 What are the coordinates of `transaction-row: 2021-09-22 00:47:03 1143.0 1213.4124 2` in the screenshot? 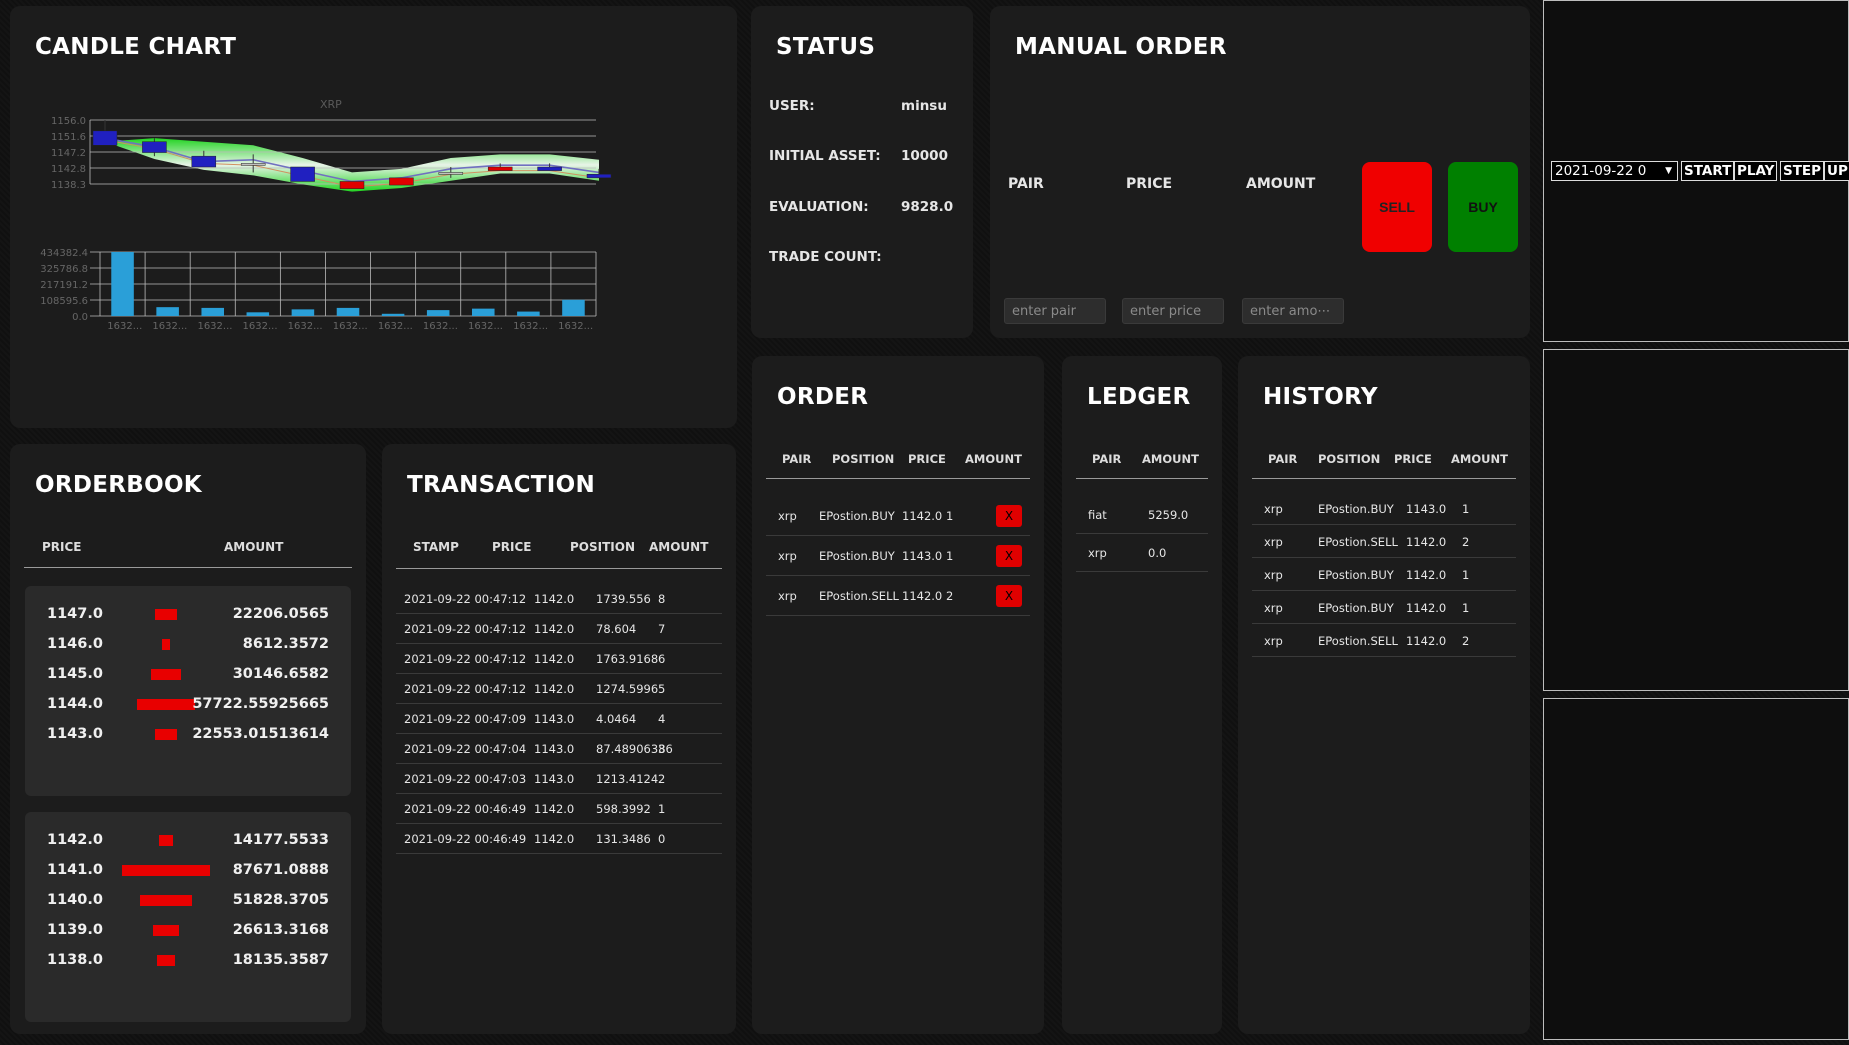 It's located at (559, 779).